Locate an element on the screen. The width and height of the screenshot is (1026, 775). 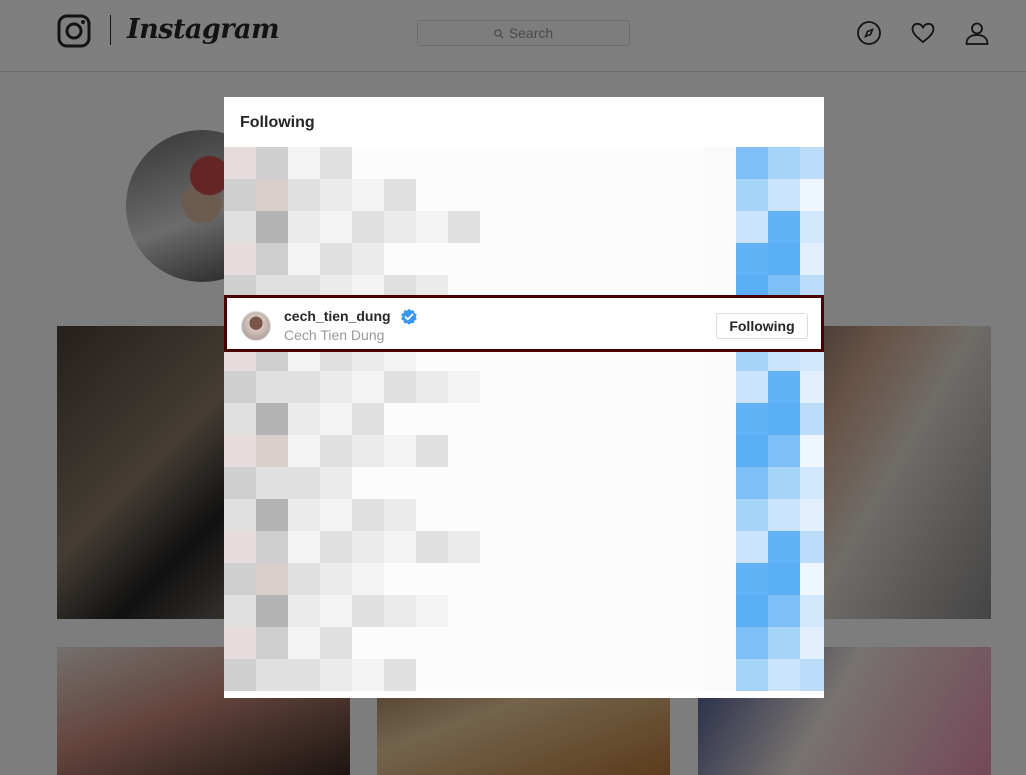
highlighted-following-row: cech_tien_dung Cech Tien Dung Following is located at coordinates (524, 323).